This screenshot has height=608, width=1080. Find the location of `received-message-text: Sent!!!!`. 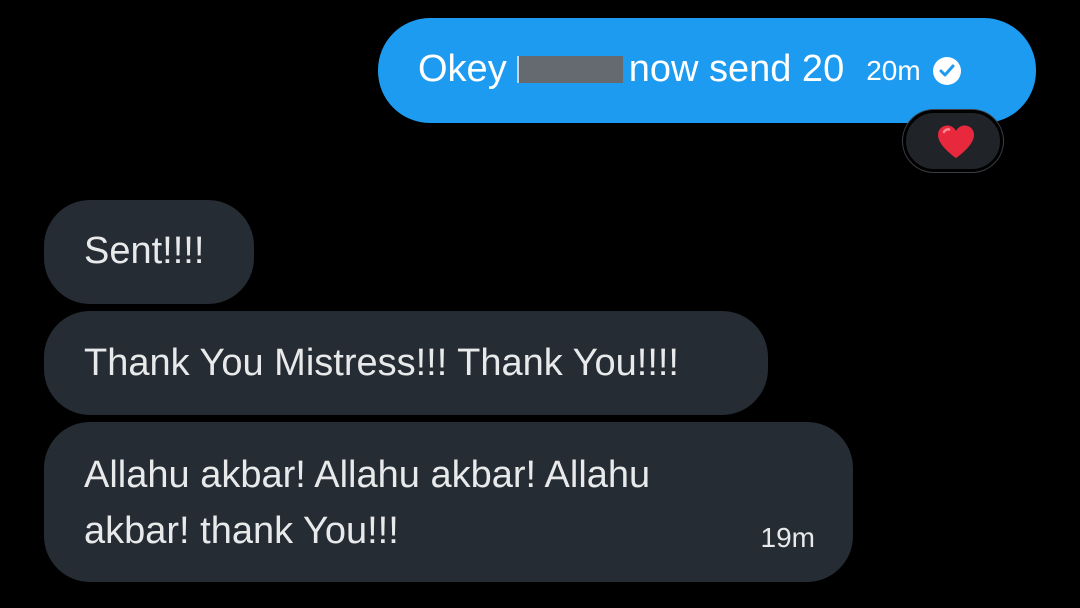

received-message-text: Sent!!!! is located at coordinates (144, 251).